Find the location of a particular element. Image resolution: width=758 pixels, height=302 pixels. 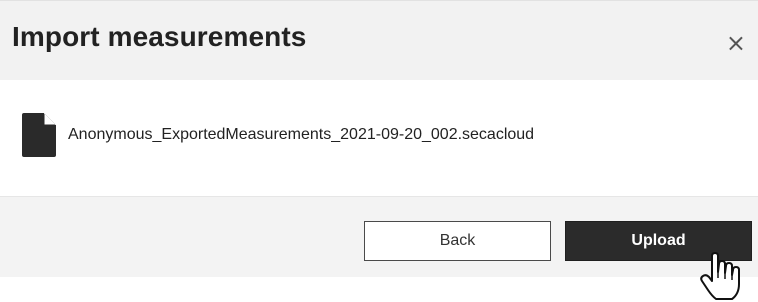

dialog-title: Import measurements is located at coordinates (159, 36).